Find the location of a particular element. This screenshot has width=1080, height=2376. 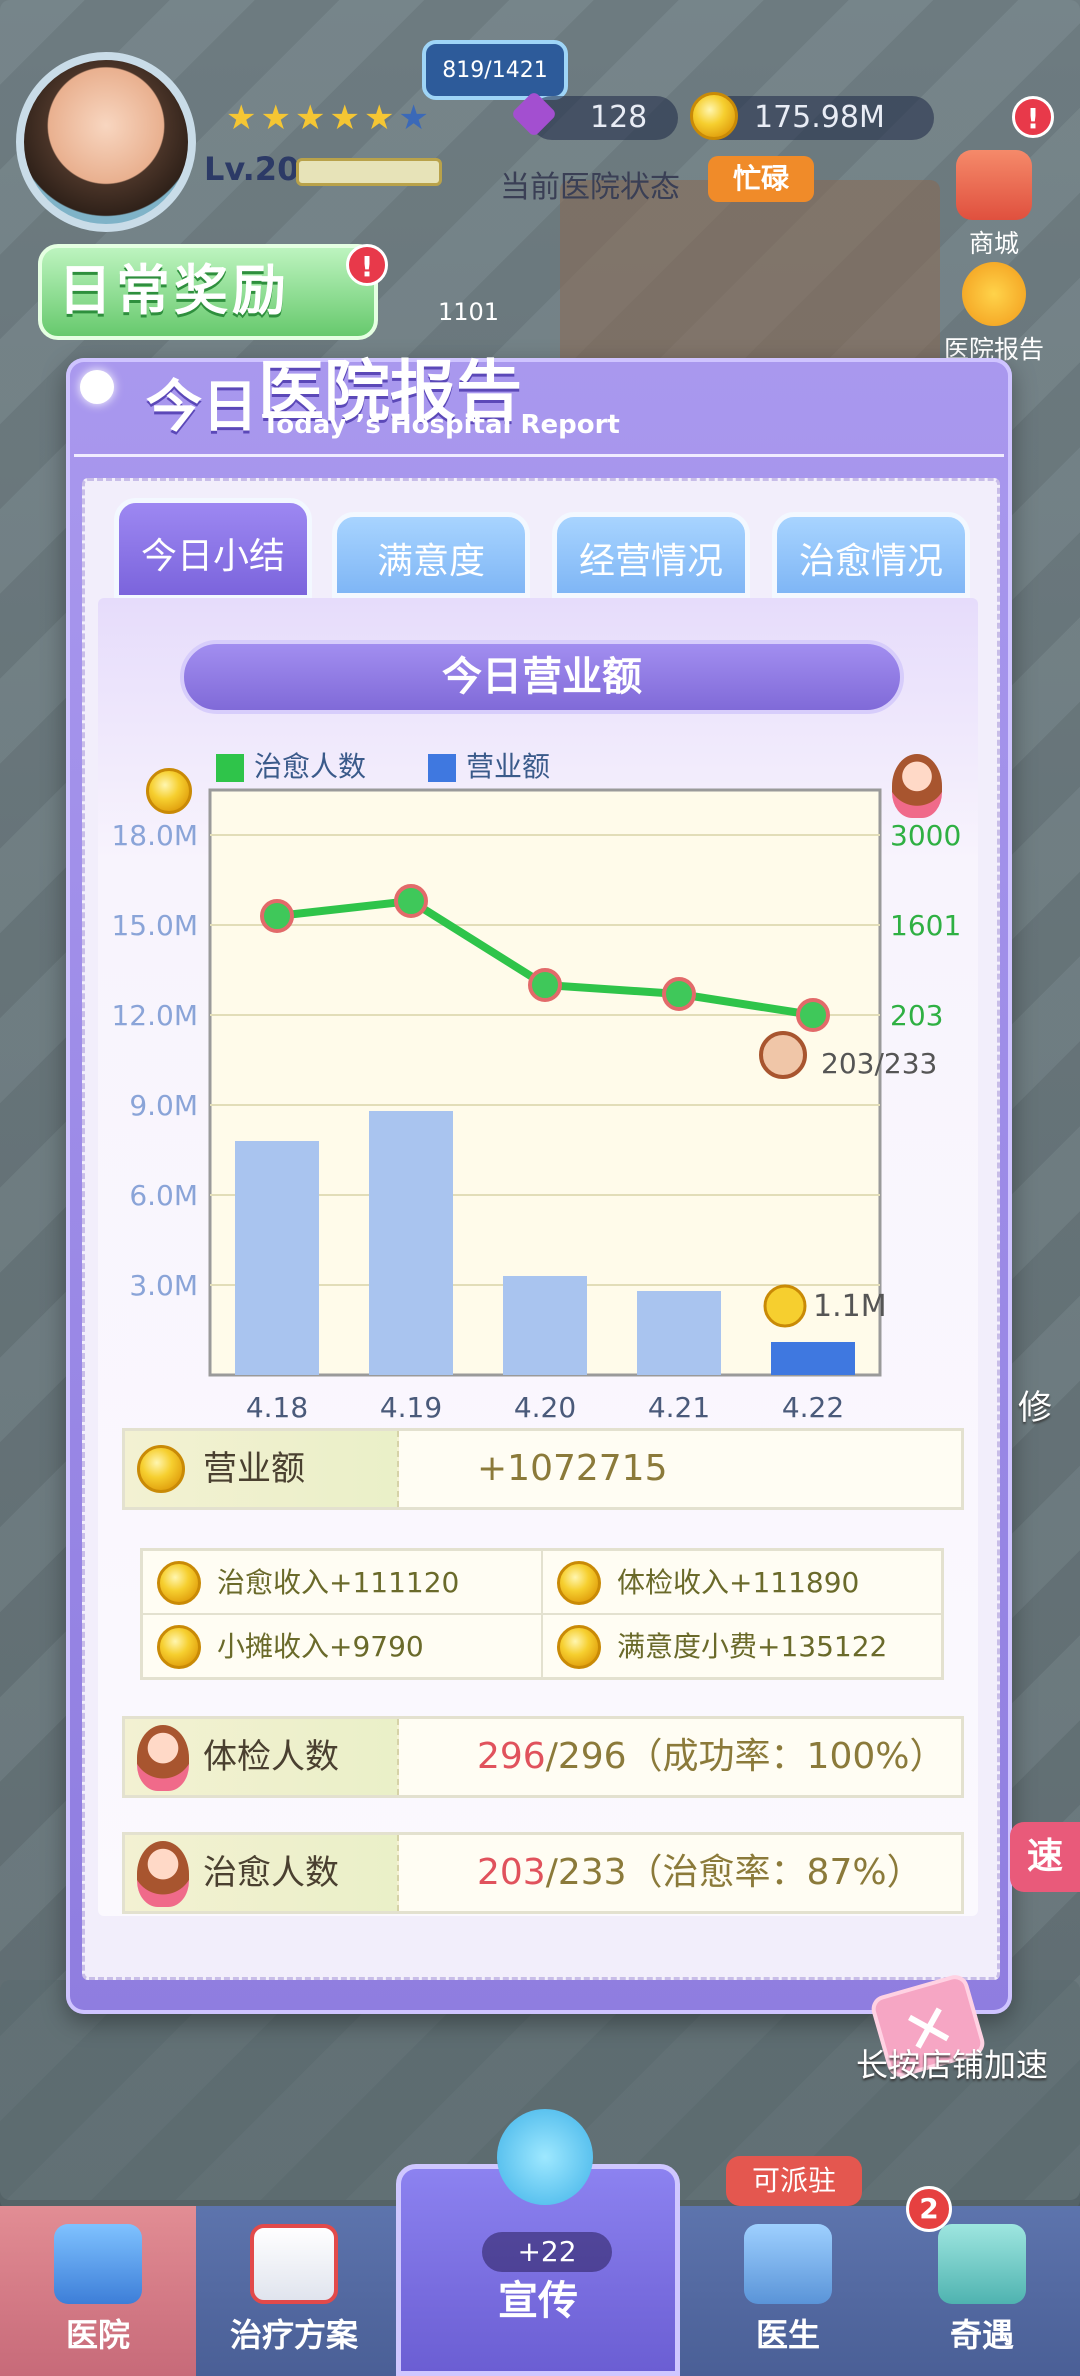

x-axis-tick-label: 4.21 is located at coordinates (679, 1407).